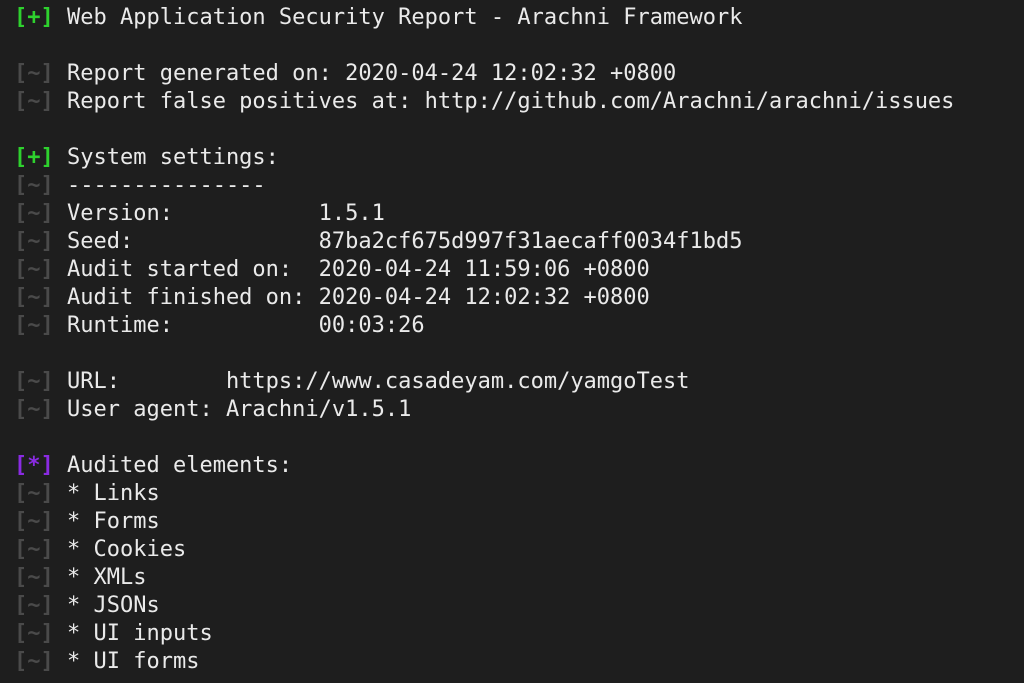  I want to click on line-text: Seed: 87ba2cf675d997f31aecaff0034f1bd5, so click(405, 241).